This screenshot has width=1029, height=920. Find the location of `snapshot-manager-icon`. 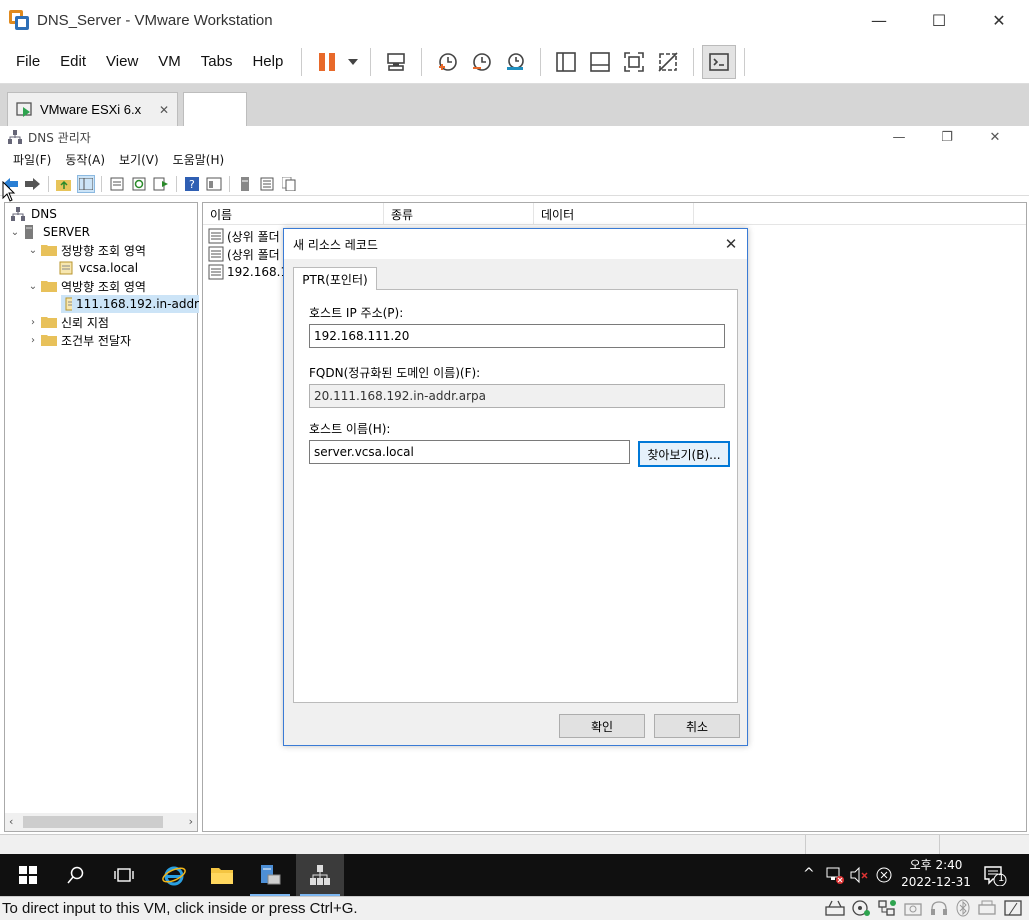

snapshot-manager-icon is located at coordinates (515, 62).